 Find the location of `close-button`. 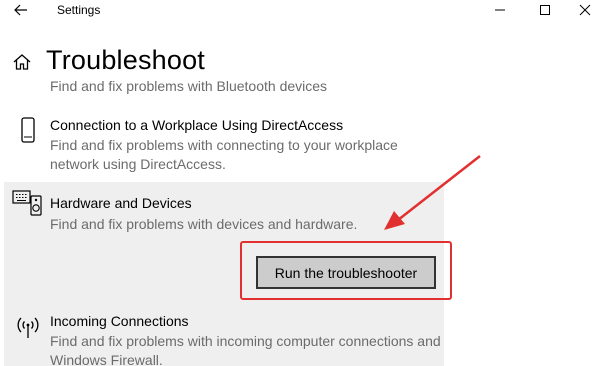

close-button is located at coordinates (582, 10).